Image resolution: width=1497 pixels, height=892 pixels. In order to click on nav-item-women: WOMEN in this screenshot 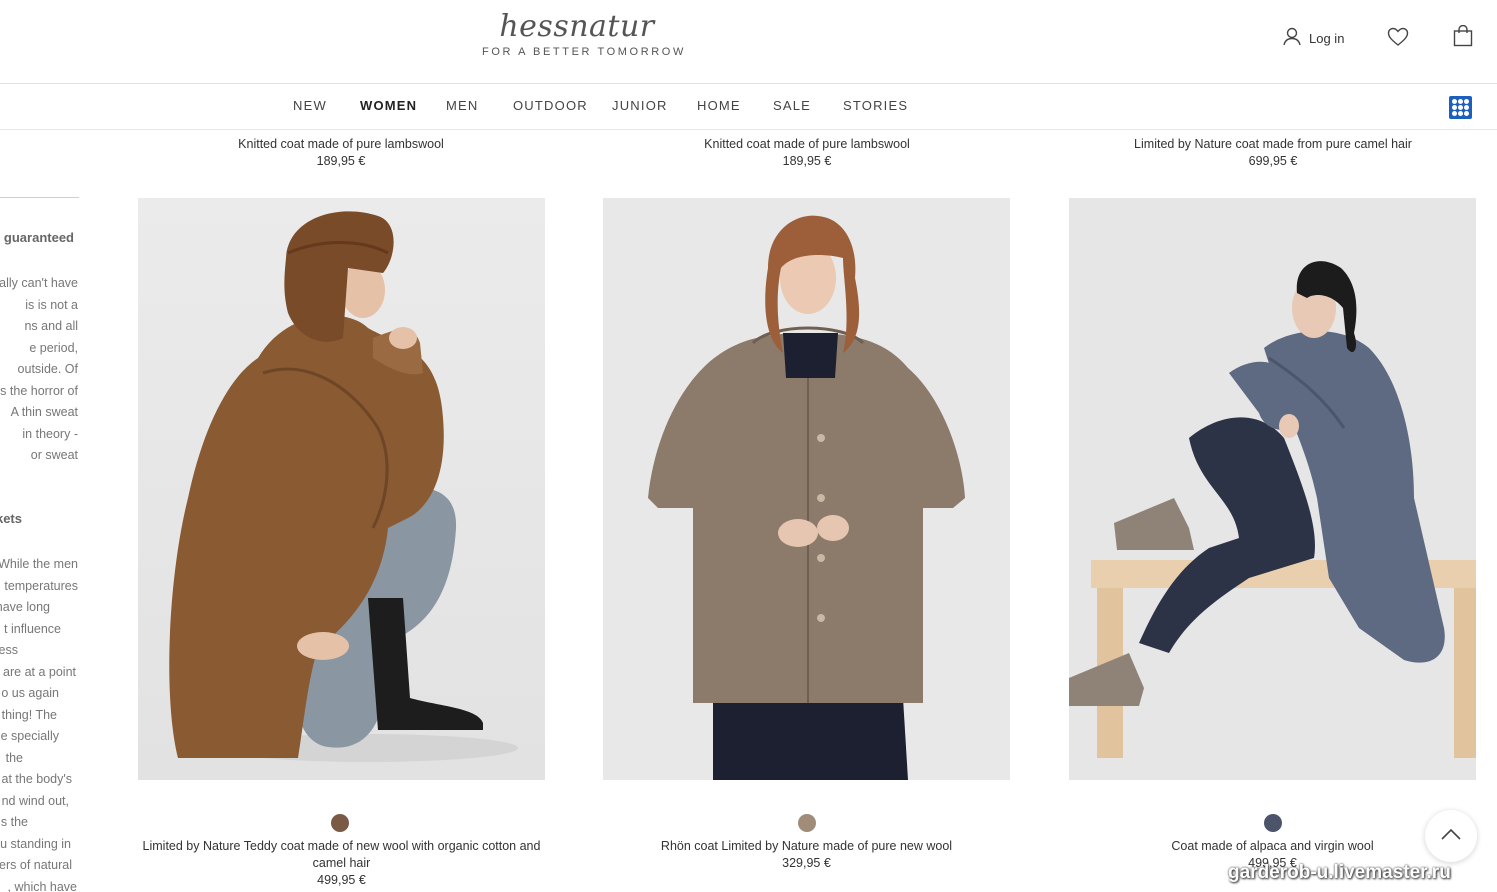, I will do `click(388, 105)`.